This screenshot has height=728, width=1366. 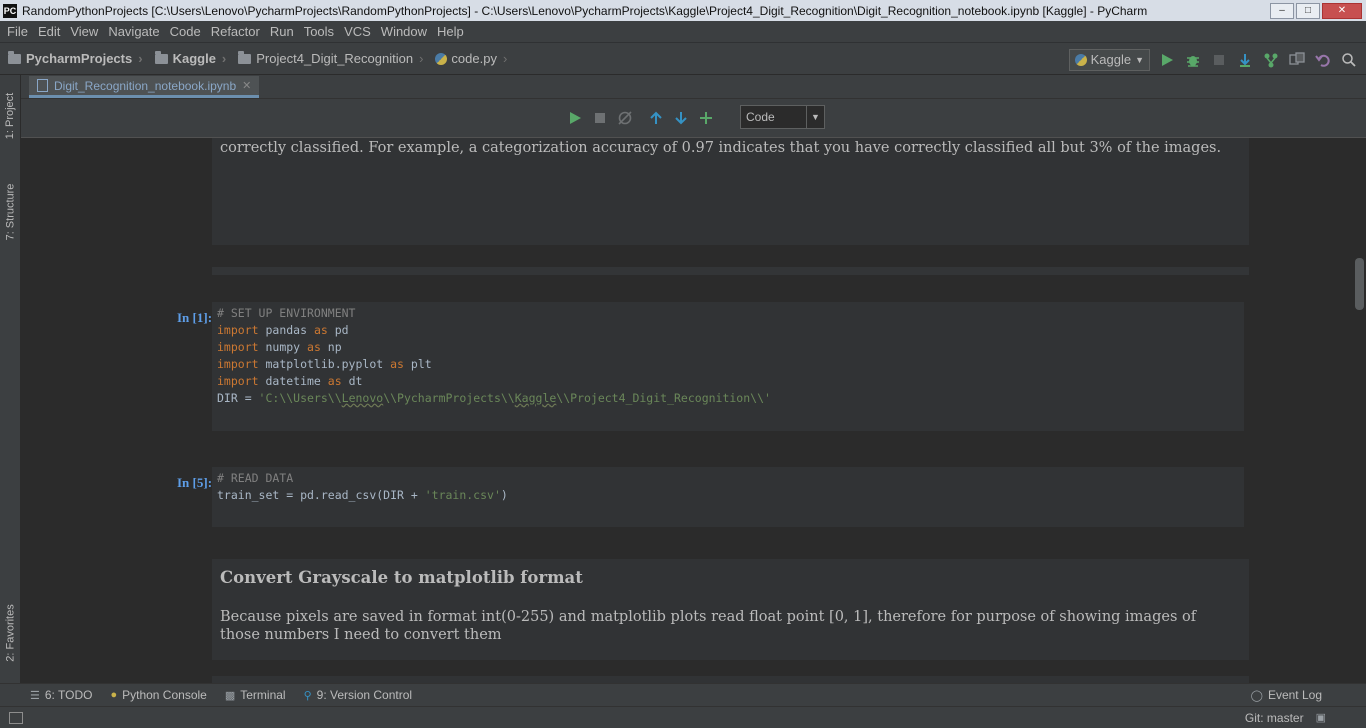 What do you see at coordinates (683, 717) in the screenshot?
I see `status-bar: Git: master ▣` at bounding box center [683, 717].